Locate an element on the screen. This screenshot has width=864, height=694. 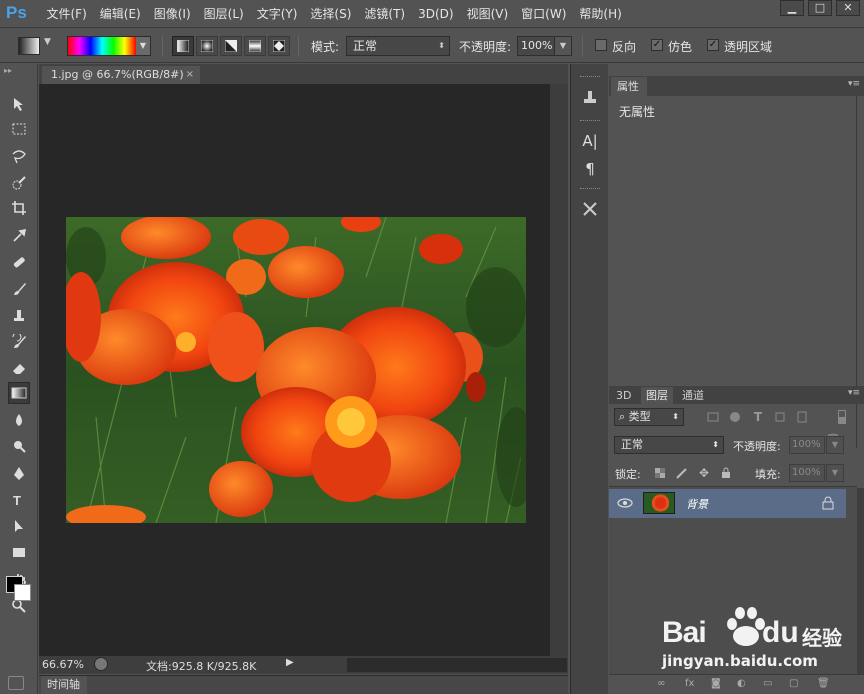
maximize-button: □ is located at coordinates (820, 8).